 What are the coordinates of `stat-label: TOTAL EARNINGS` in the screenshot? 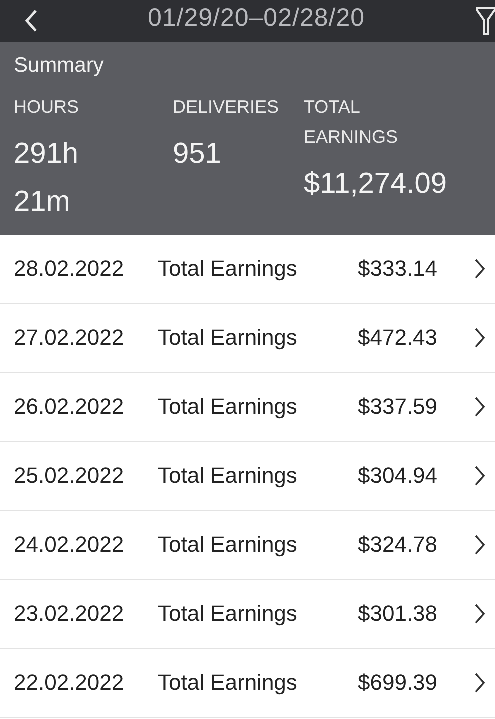 It's located at (352, 122).